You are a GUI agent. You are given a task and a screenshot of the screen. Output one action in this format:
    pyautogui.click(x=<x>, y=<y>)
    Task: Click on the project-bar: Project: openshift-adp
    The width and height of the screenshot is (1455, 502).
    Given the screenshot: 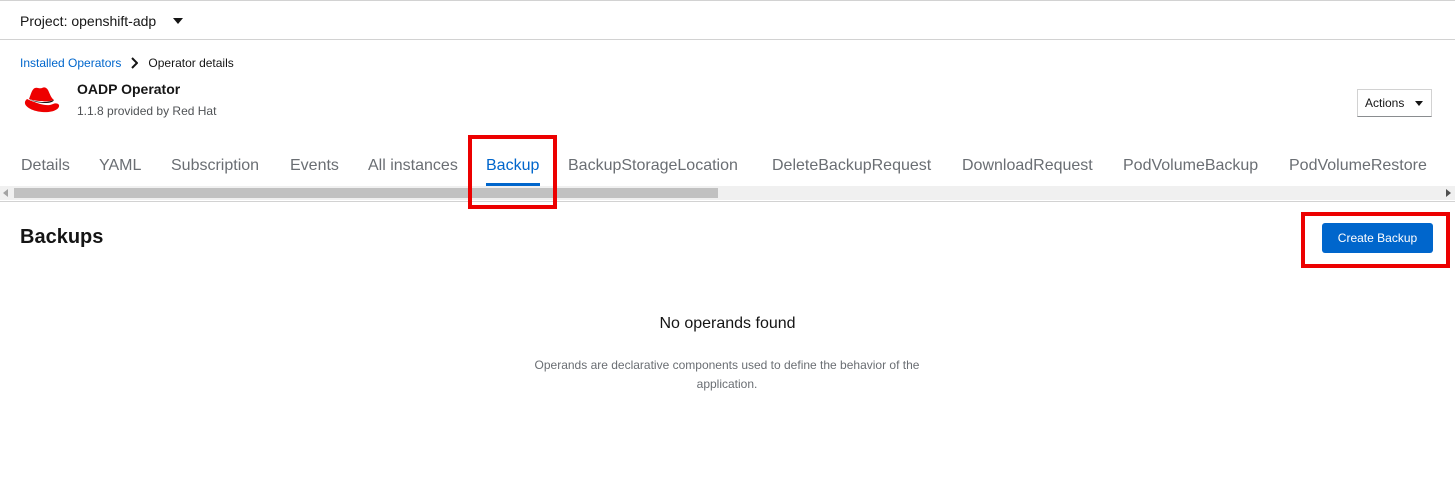 What is the action you would take?
    pyautogui.click(x=727, y=20)
    